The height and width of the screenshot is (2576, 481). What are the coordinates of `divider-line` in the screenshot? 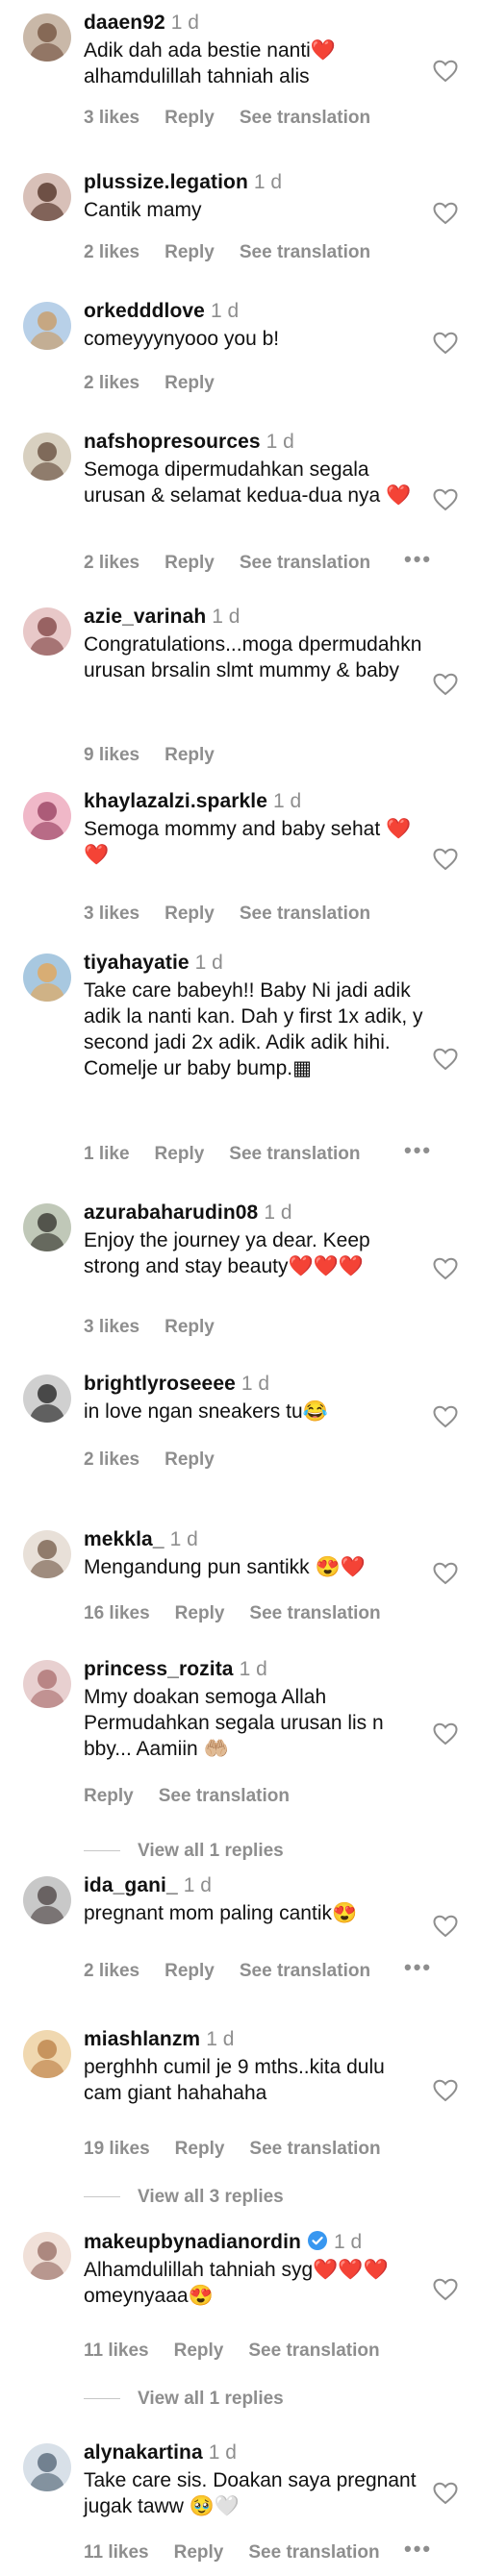 It's located at (102, 1851).